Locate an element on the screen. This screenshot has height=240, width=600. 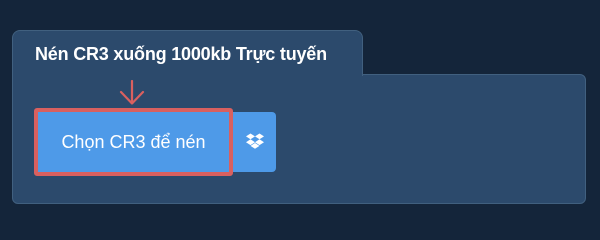
choose-file-label: Chọn CR3 để nén is located at coordinates (133, 141).